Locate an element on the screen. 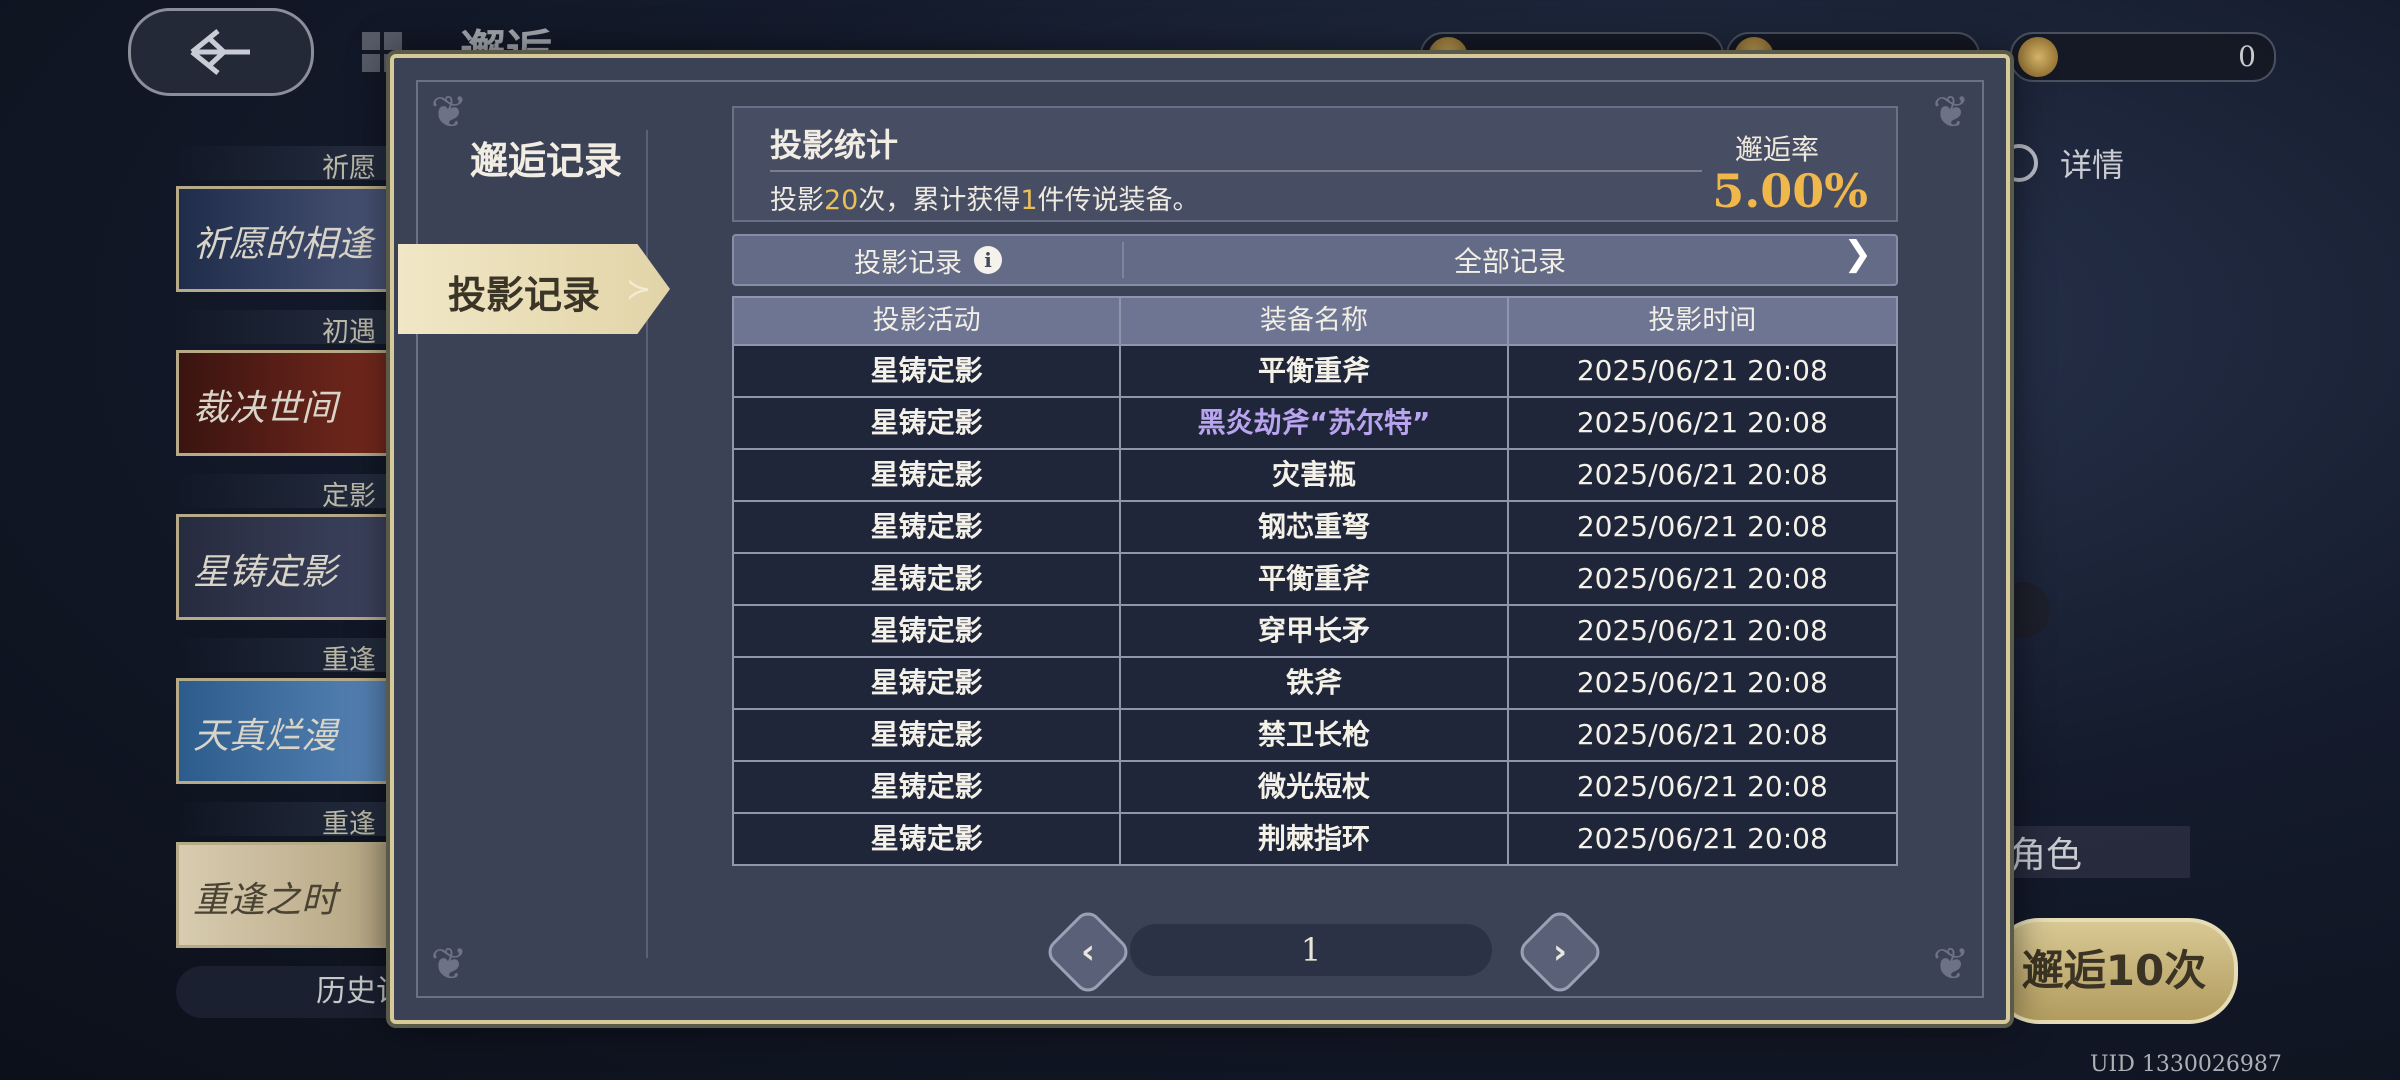 The image size is (2400, 1080). banner-card: 重逢之时 is located at coordinates (289, 895).